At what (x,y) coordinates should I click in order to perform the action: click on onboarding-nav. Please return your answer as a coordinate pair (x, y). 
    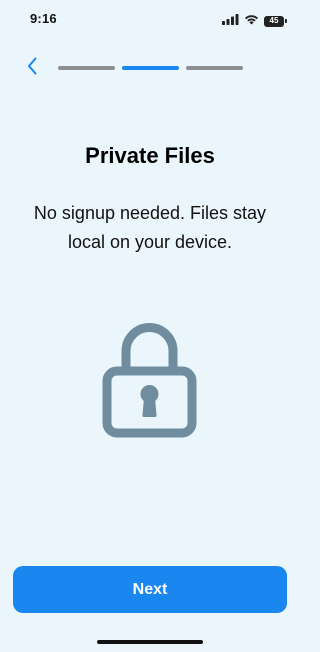
    Looking at the image, I should click on (150, 68).